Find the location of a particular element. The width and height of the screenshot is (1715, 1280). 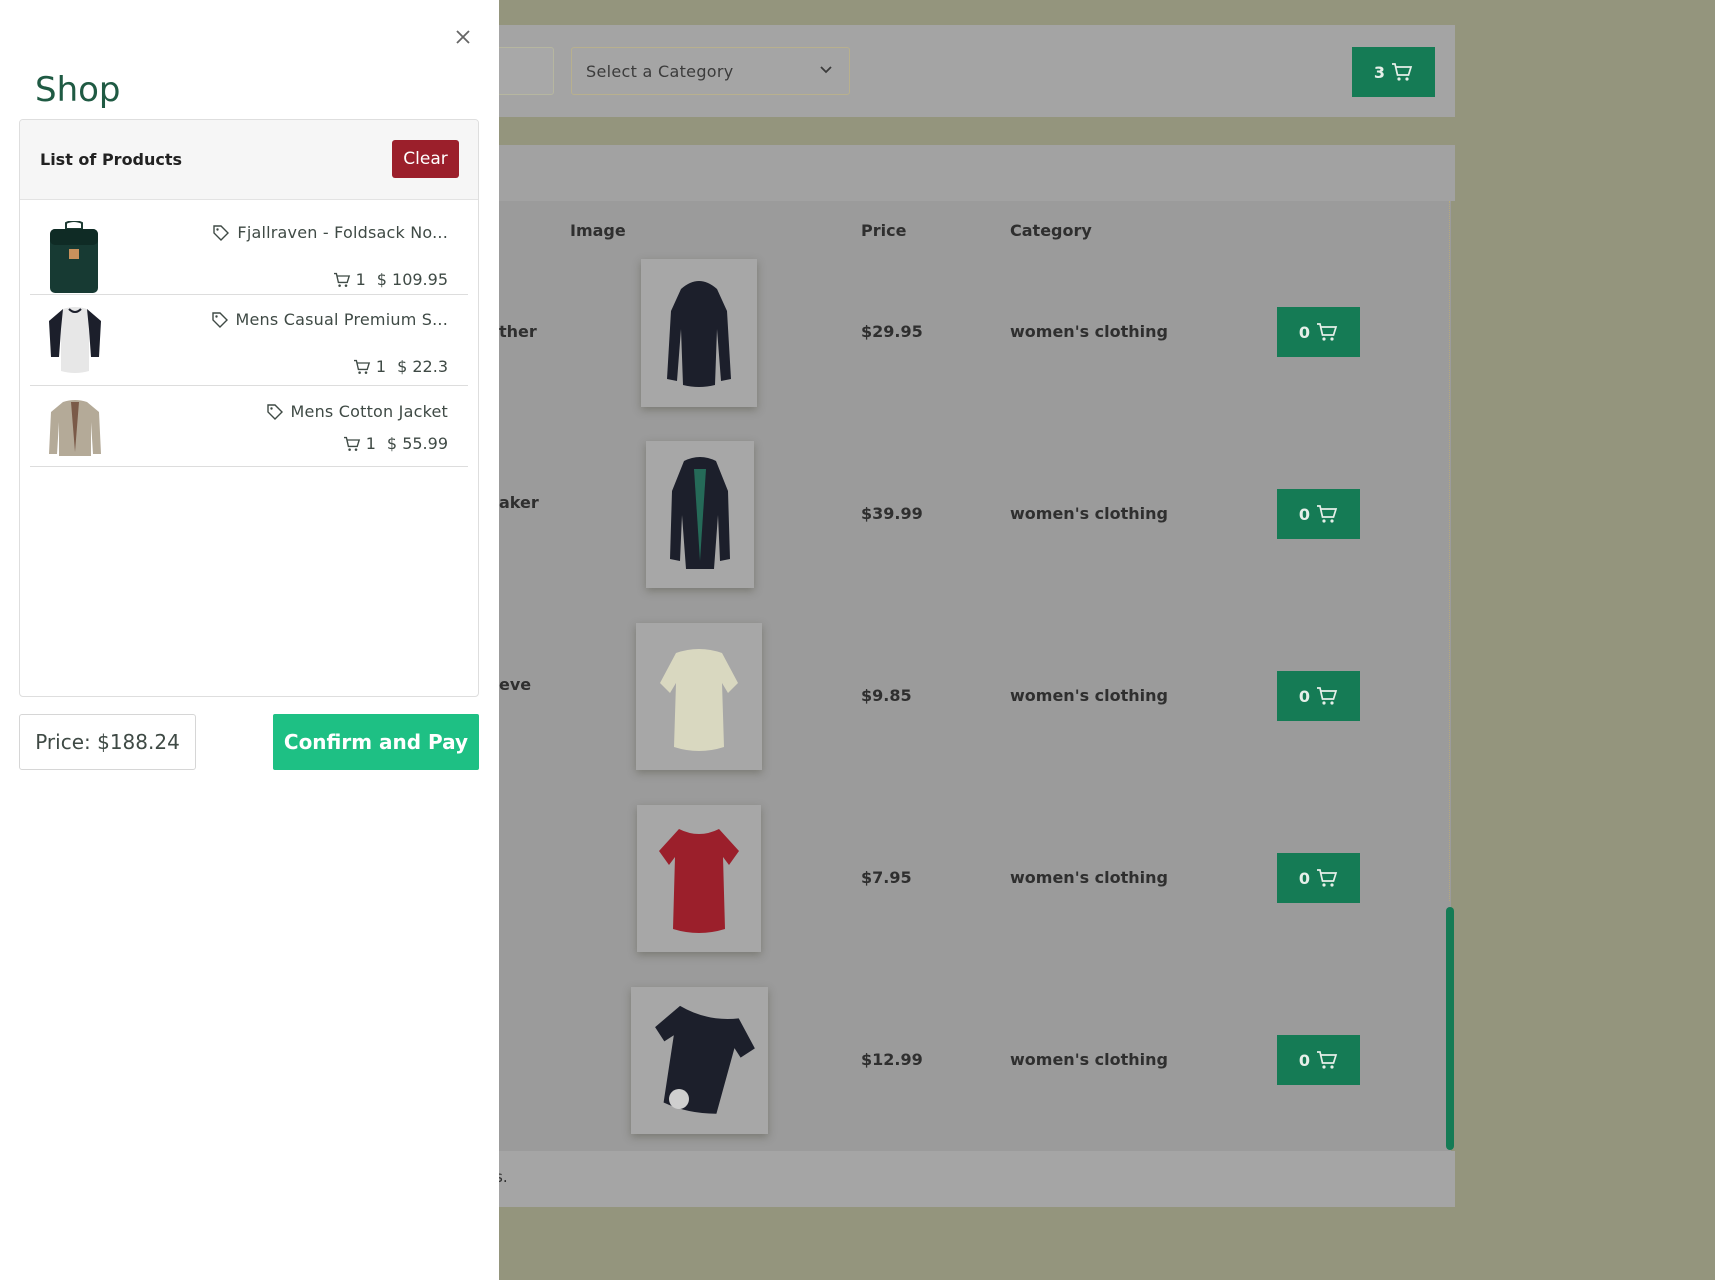

col-header-price: Price is located at coordinates (884, 230).